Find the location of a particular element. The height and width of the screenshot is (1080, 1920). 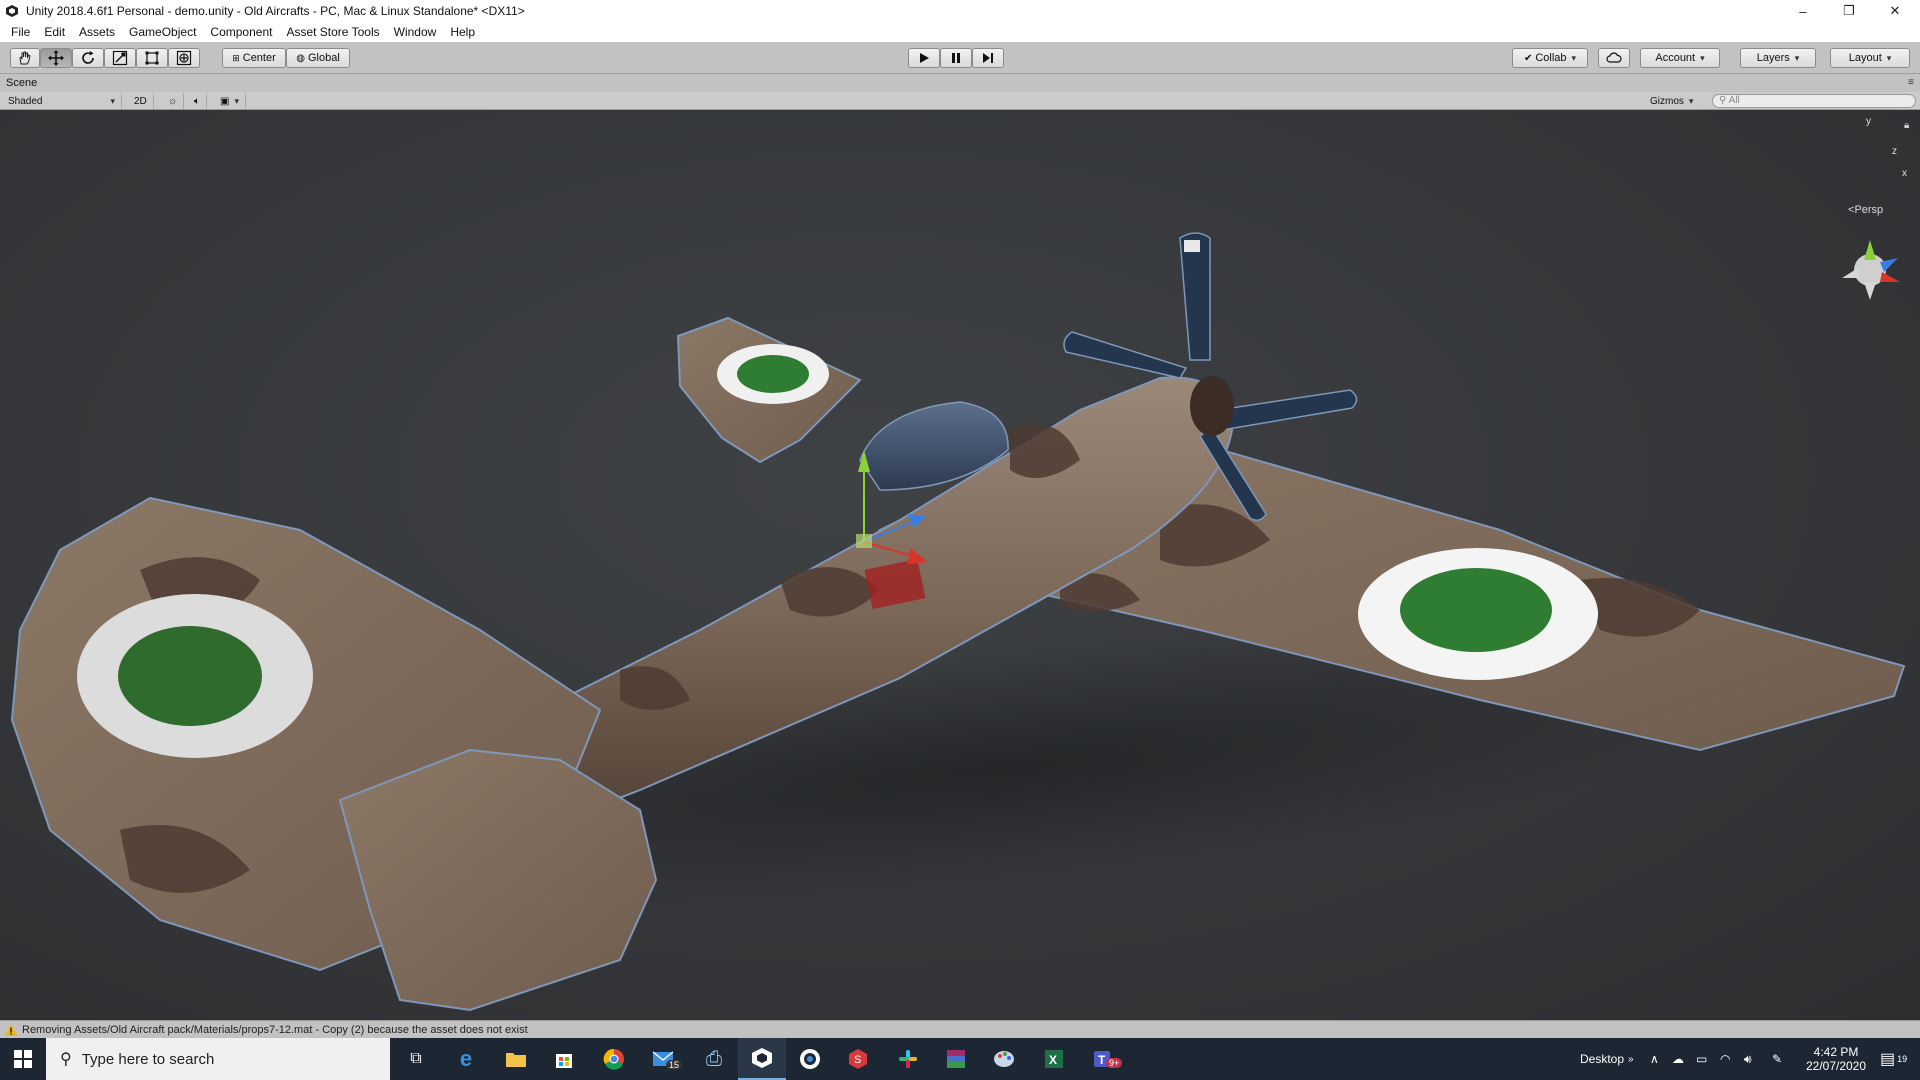

scale-icon is located at coordinates (120, 58).